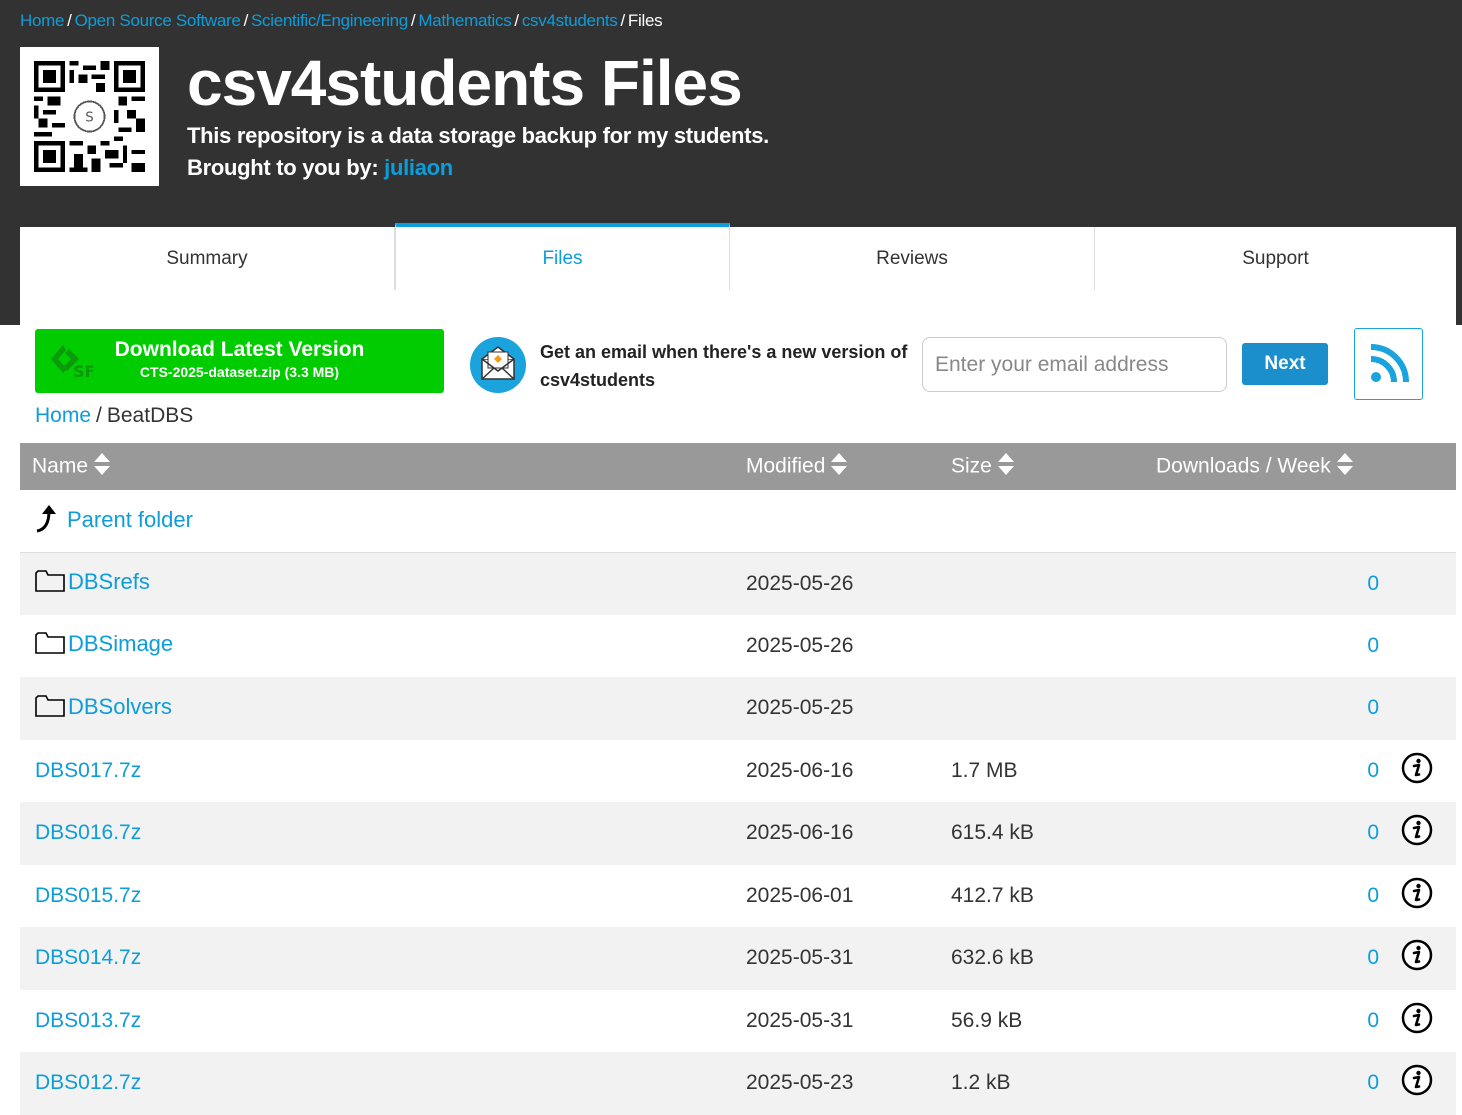  What do you see at coordinates (1388, 364) in the screenshot?
I see `rss-button` at bounding box center [1388, 364].